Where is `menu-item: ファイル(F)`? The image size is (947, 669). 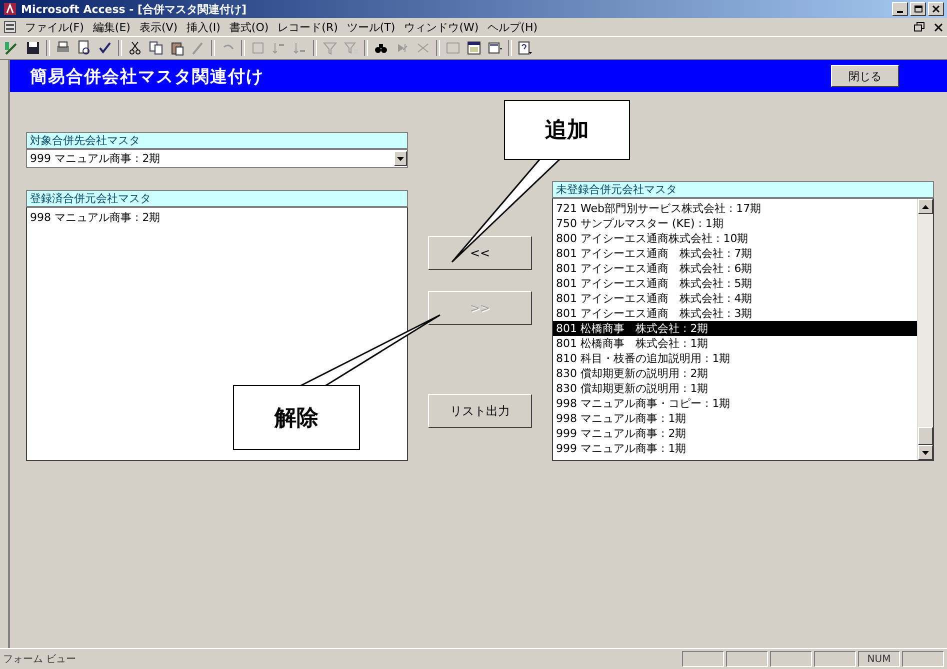 menu-item: ファイル(F) is located at coordinates (54, 27).